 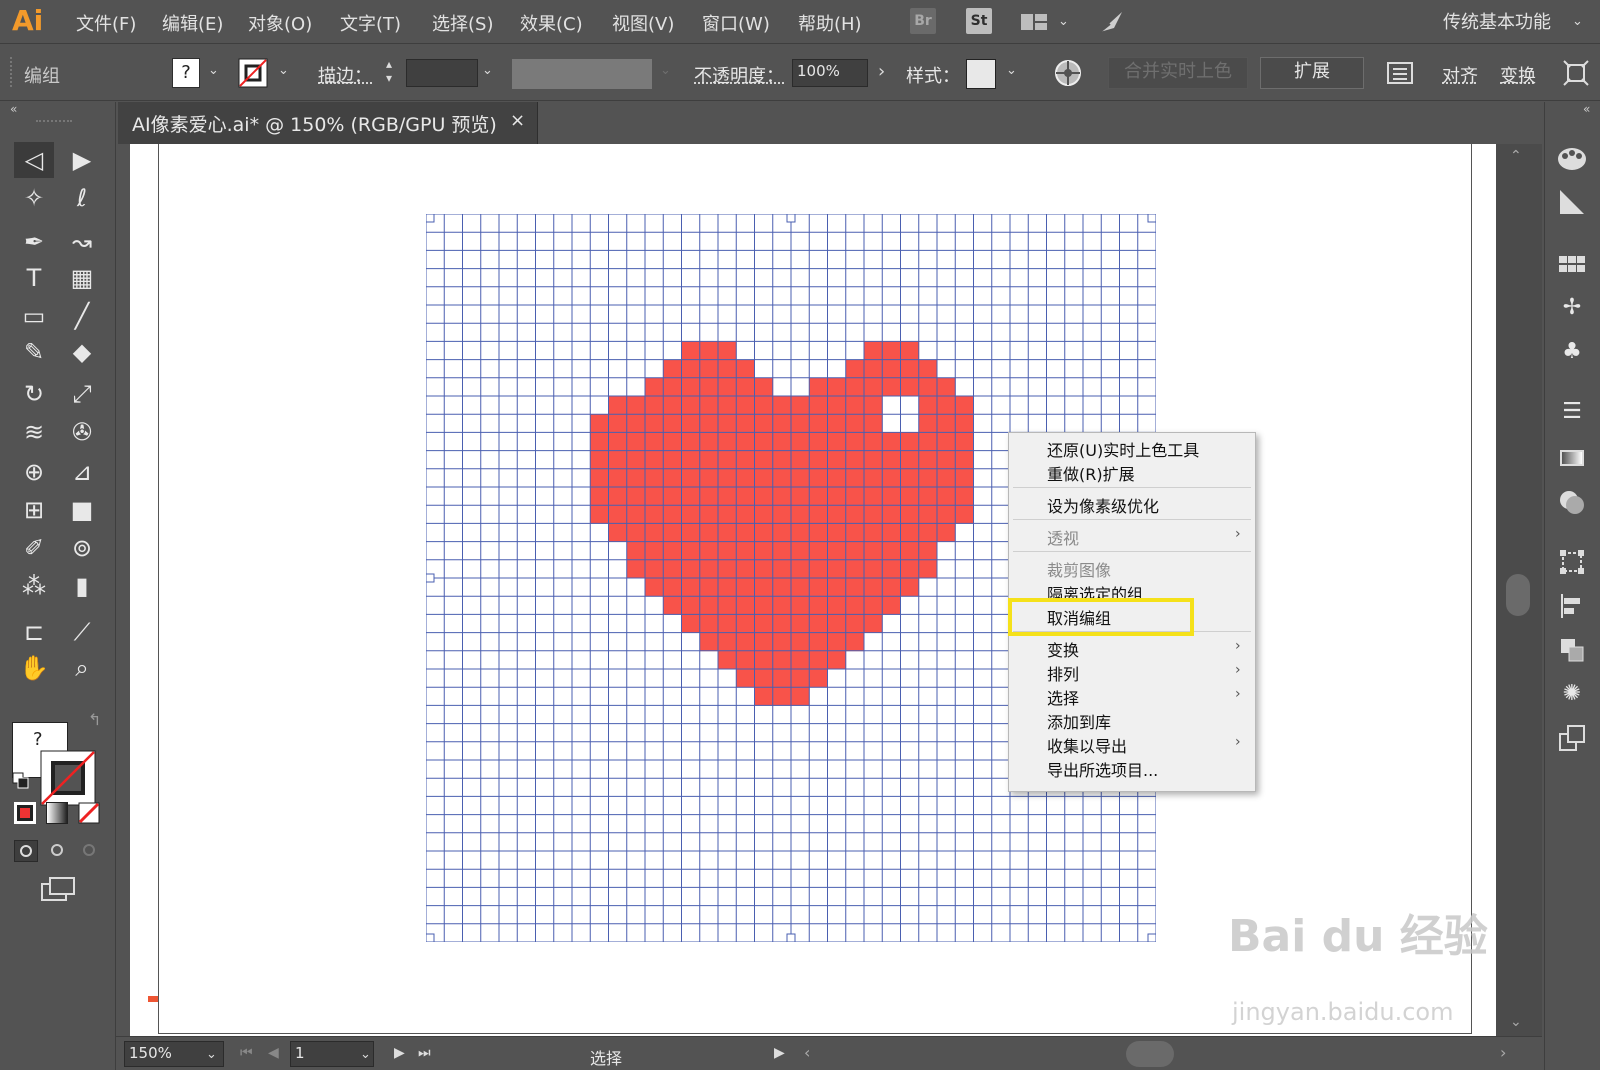 I want to click on next-artboard-icon: ▶, so click(x=399, y=1053).